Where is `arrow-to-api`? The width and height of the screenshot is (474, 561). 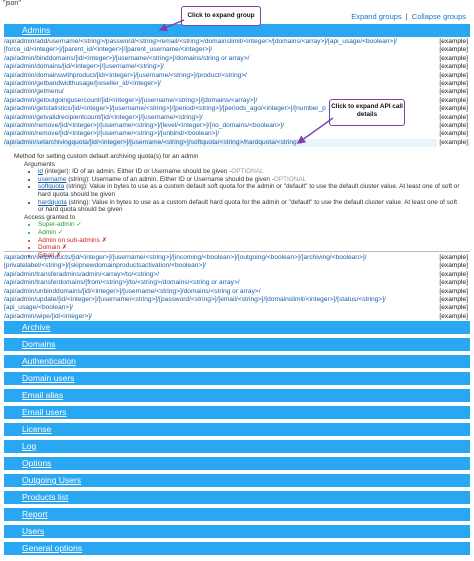 arrow-to-api is located at coordinates (315, 130).